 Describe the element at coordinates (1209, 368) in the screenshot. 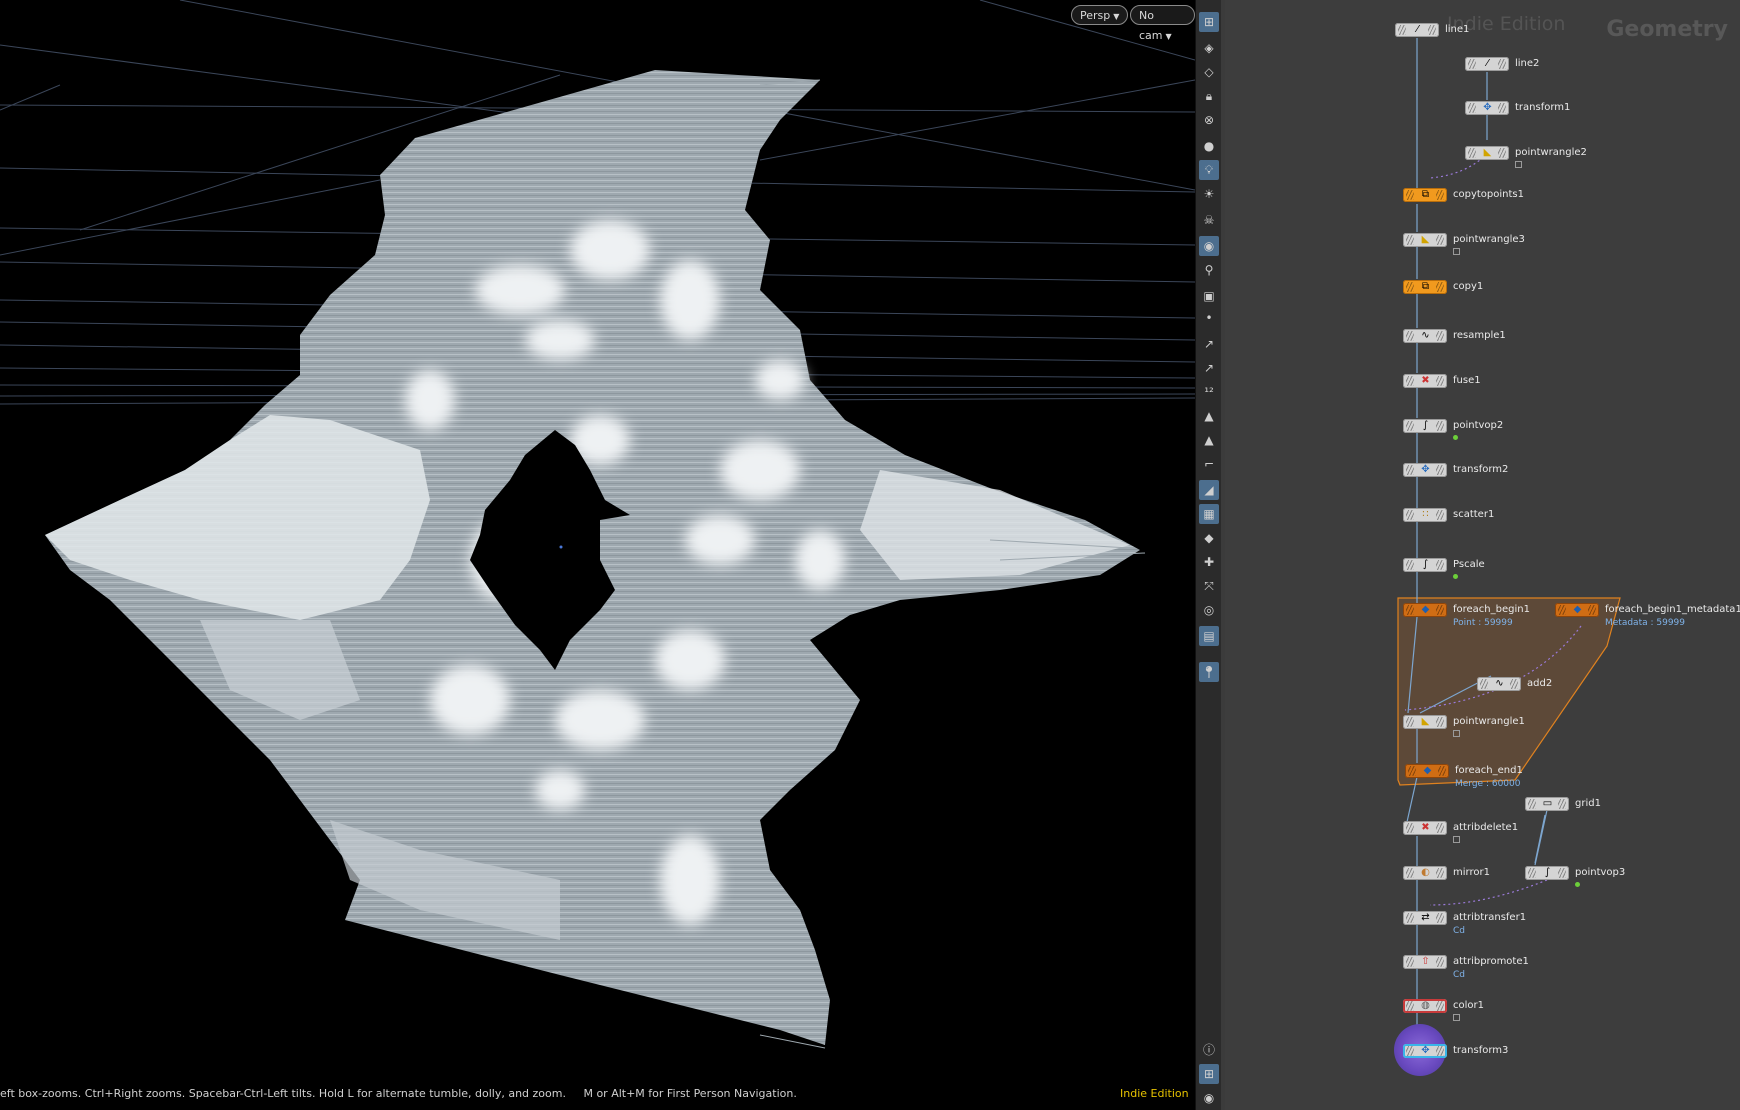

I see `vector-display-icon: ↗` at that location.